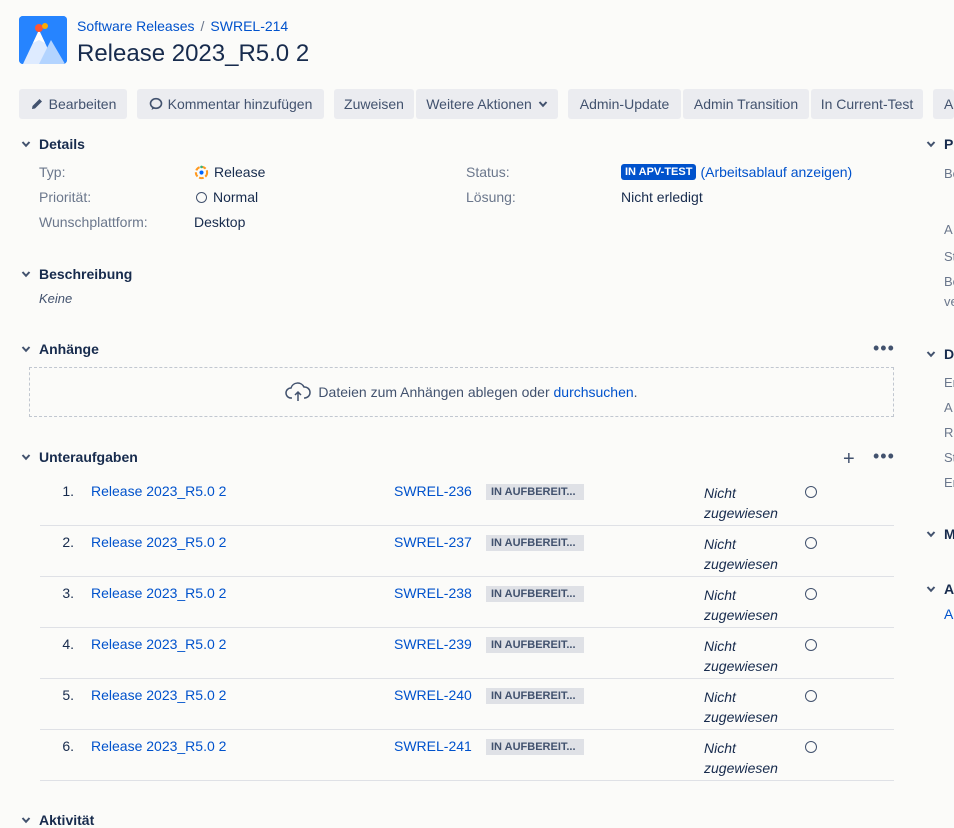 This screenshot has height=828, width=954. I want to click on people-field-2: A, so click(948, 229).